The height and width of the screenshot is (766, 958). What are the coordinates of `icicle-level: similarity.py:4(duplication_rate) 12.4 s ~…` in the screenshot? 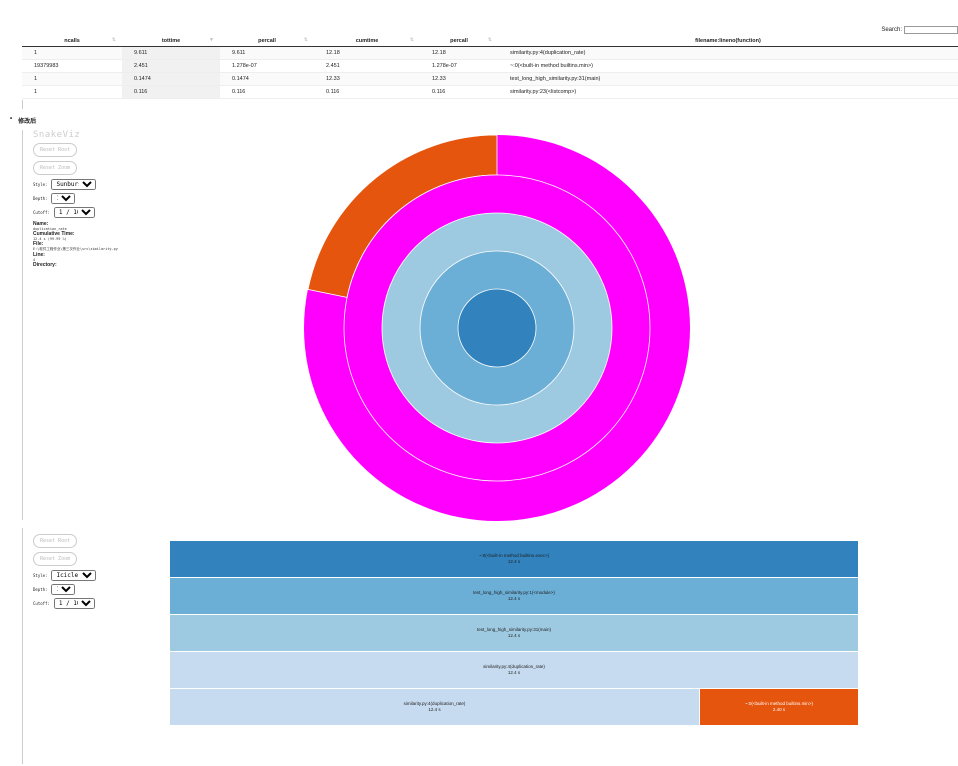 It's located at (514, 707).